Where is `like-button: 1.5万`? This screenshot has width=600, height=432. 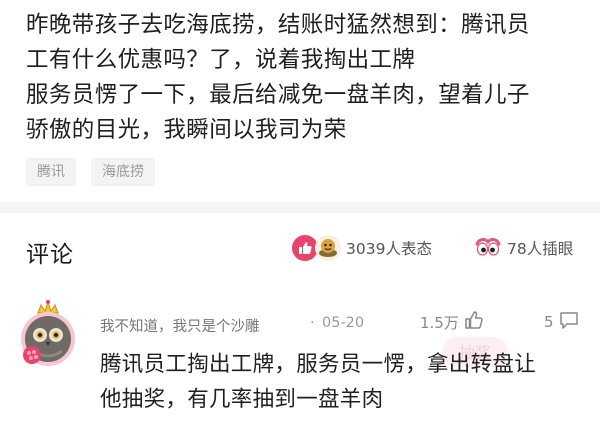 like-button: 1.5万 is located at coordinates (452, 322).